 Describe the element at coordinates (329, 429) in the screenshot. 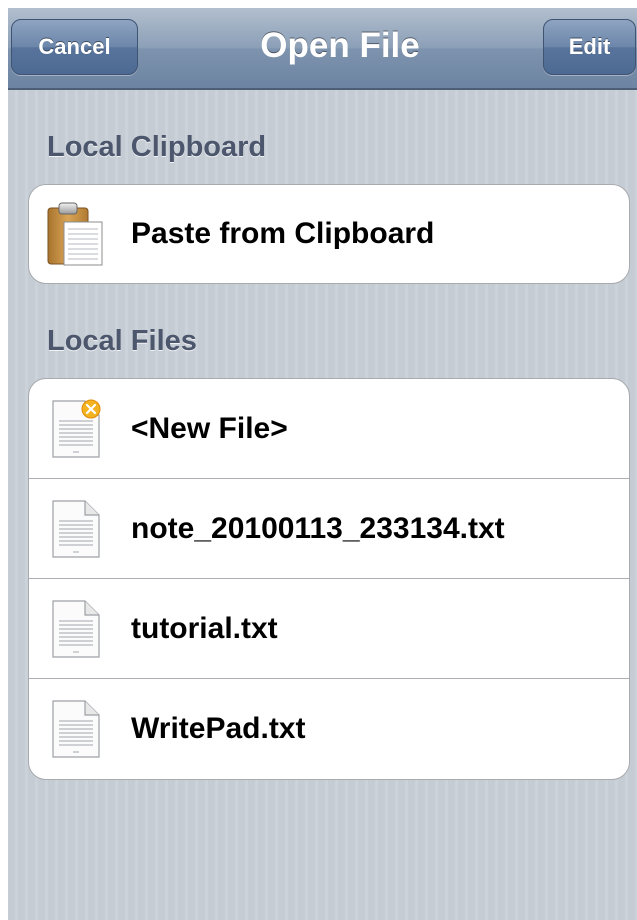

I see `list-item-new-file: <New File>` at that location.